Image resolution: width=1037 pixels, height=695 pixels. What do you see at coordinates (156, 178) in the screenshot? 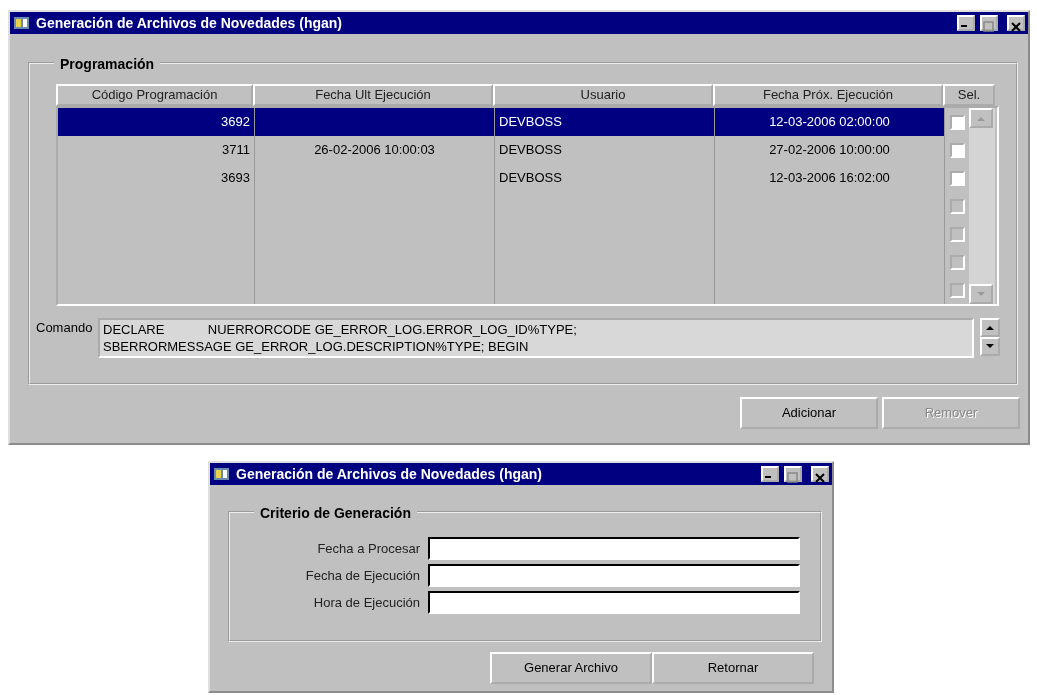
I see `table-cell: 3693` at bounding box center [156, 178].